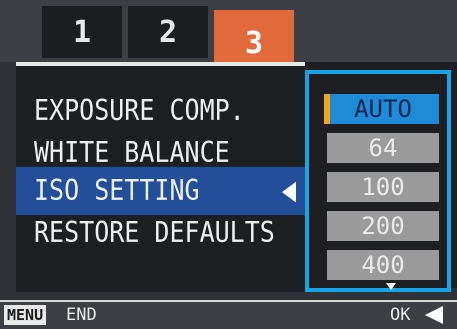 Image resolution: width=457 pixels, height=329 pixels. I want to click on tab-2-label: 2, so click(168, 32).